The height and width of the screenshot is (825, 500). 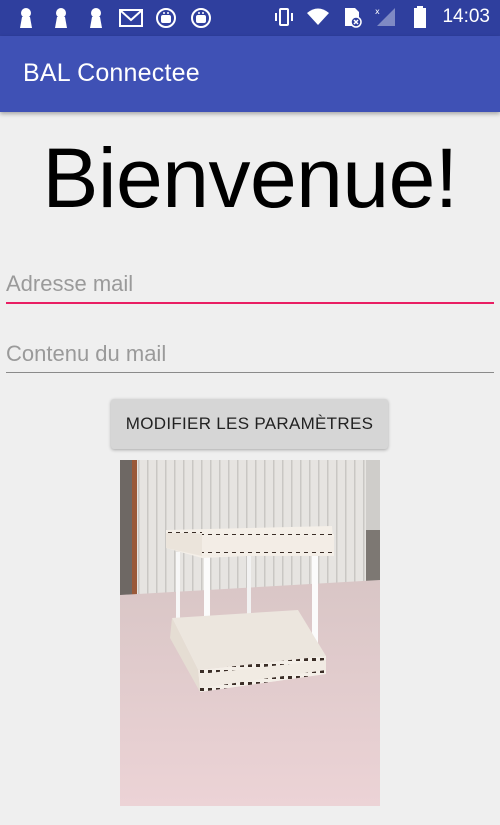 What do you see at coordinates (250, 74) in the screenshot?
I see `app-bar: BAL Connectee` at bounding box center [250, 74].